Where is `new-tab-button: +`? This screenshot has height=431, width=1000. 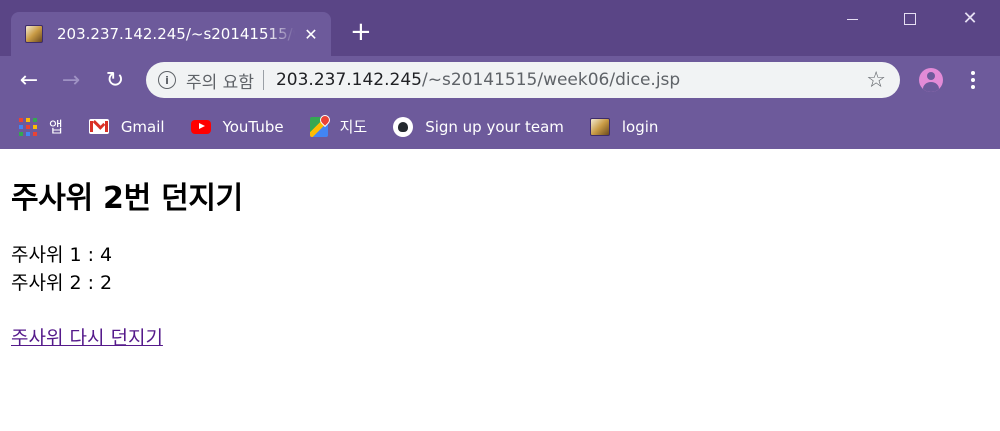
new-tab-button: + is located at coordinates (361, 32).